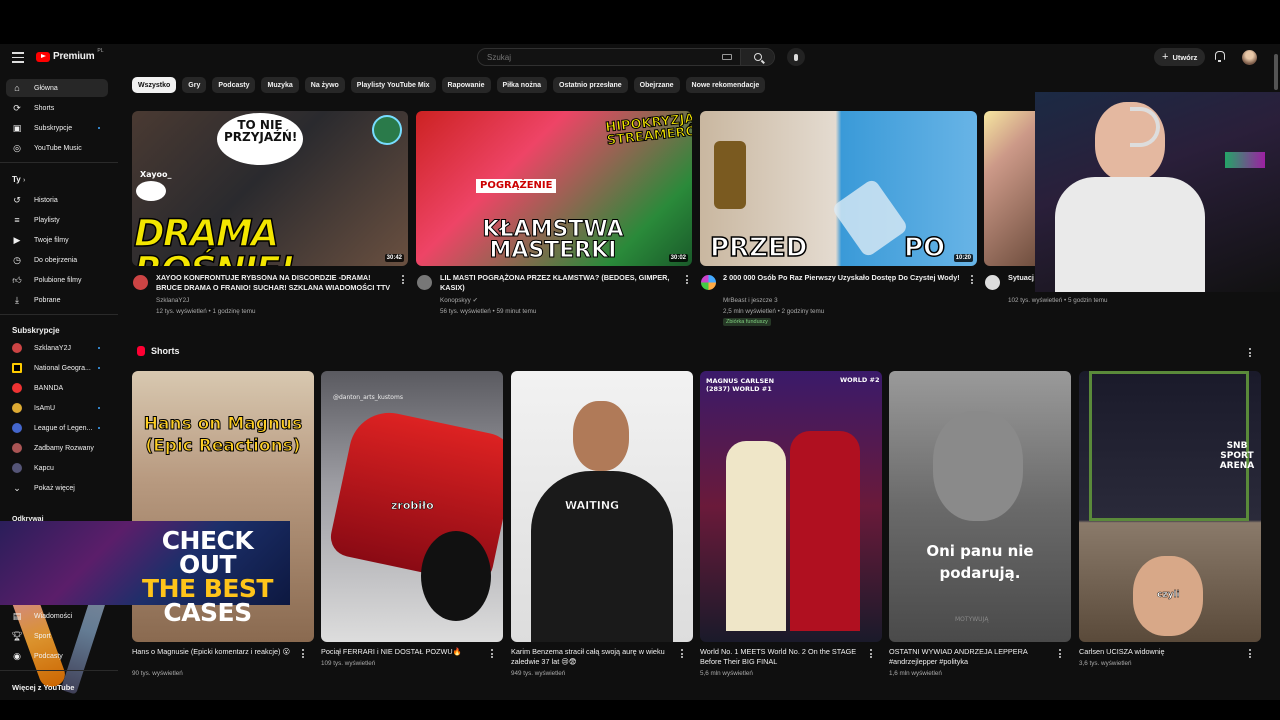 This screenshot has height=720, width=1280. Describe the element at coordinates (49, 388) in the screenshot. I see `sidebar-item-label: BANNDA` at that location.